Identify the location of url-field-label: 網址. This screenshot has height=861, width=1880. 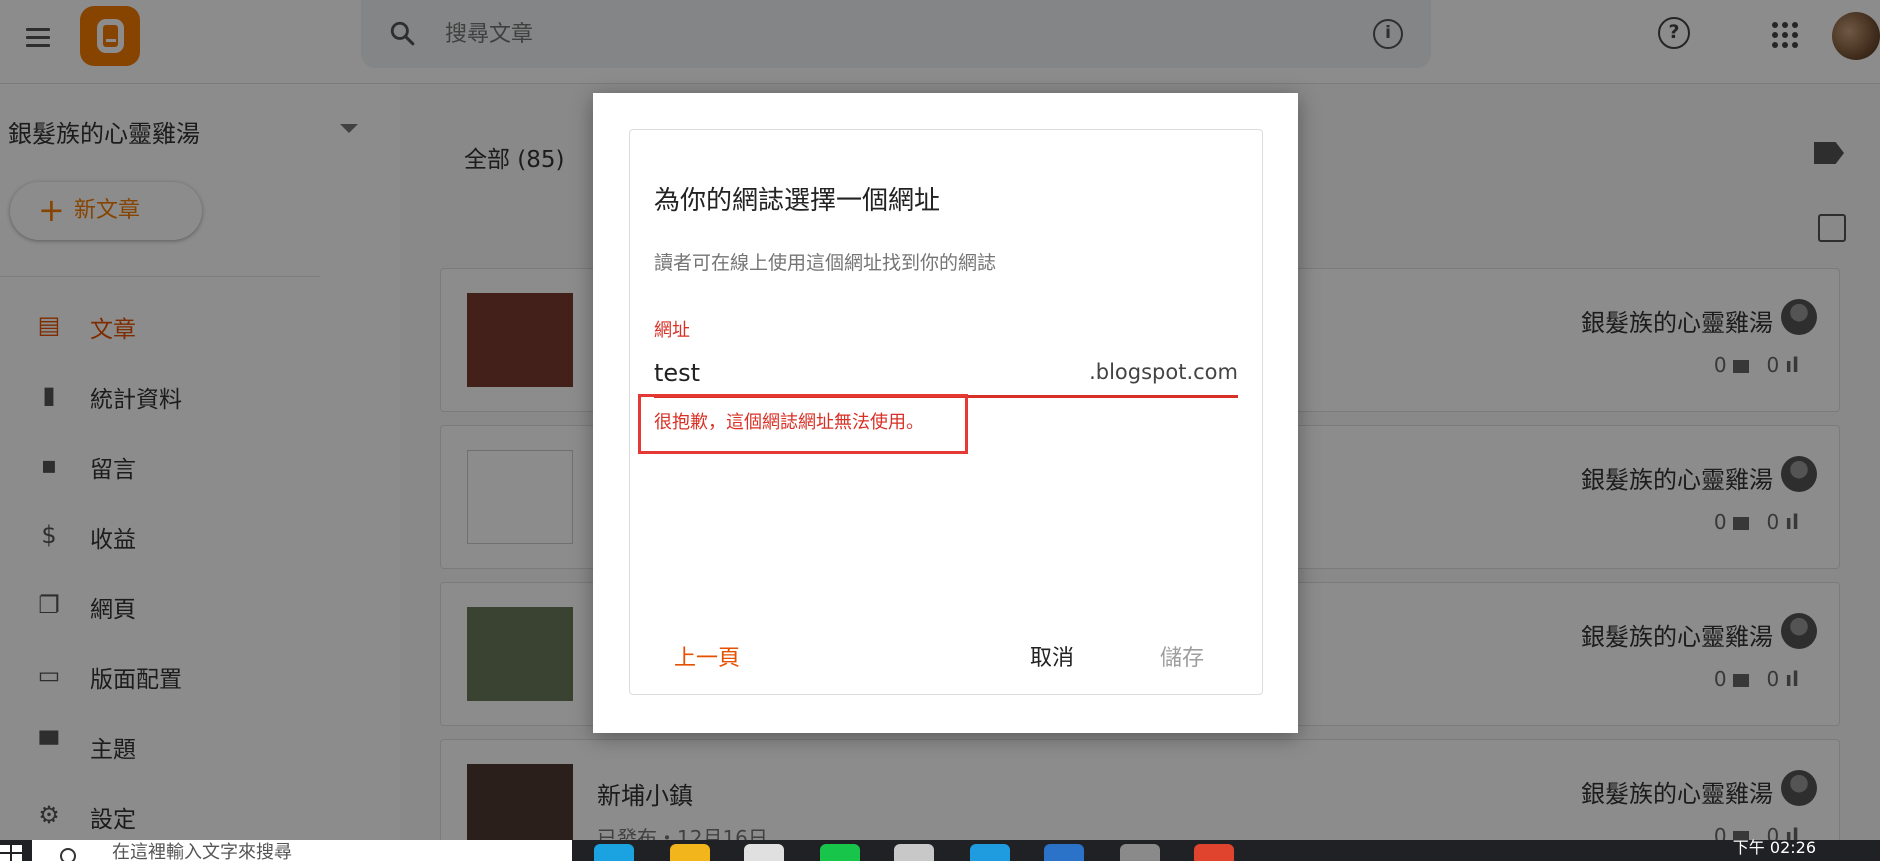
(672, 330).